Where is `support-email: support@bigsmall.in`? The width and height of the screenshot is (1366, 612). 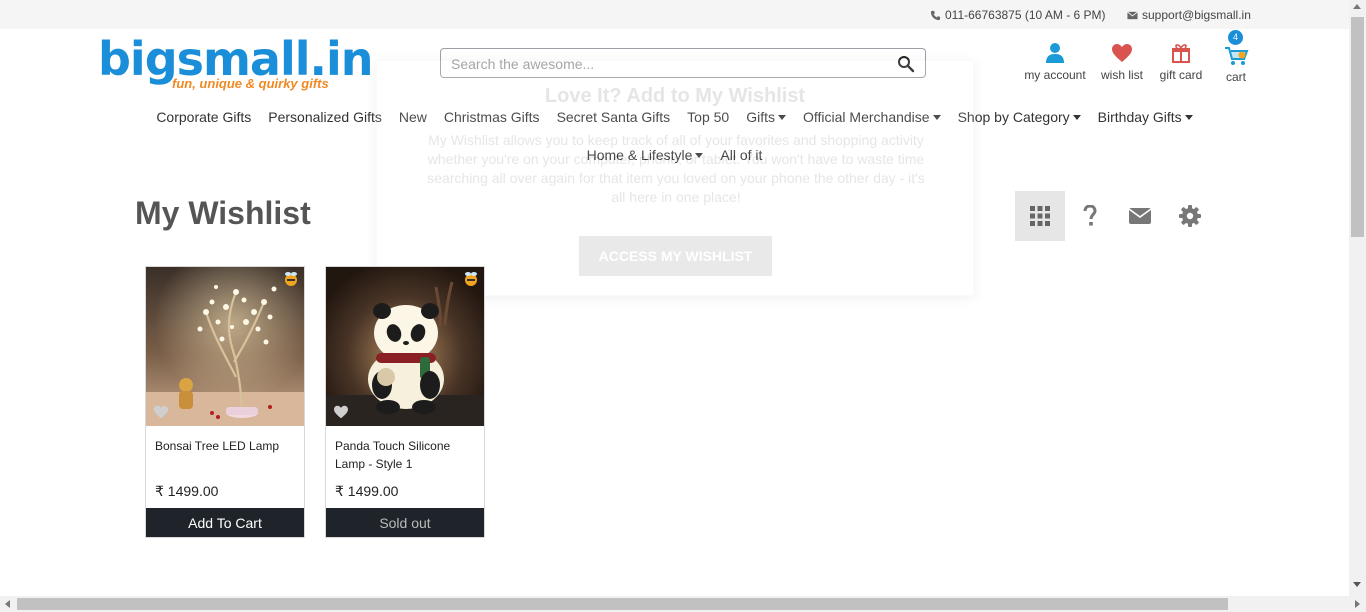 support-email: support@bigsmall.in is located at coordinates (1189, 15).